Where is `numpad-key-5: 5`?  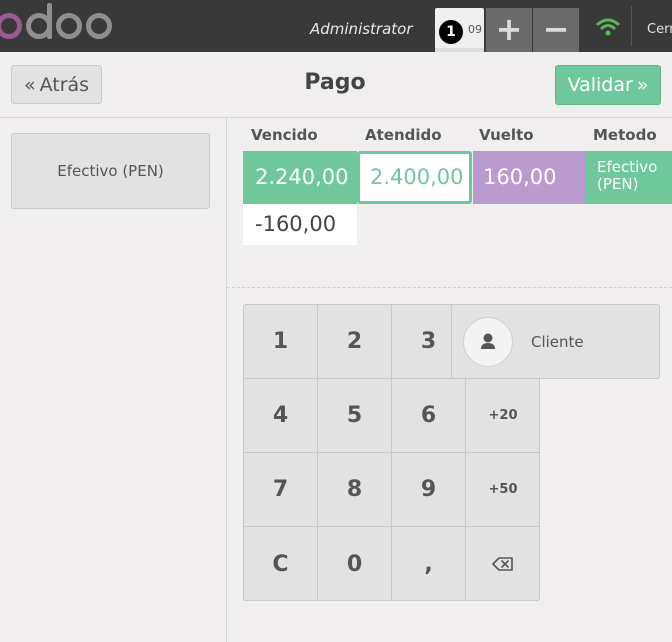
numpad-key-5: 5 is located at coordinates (355, 416).